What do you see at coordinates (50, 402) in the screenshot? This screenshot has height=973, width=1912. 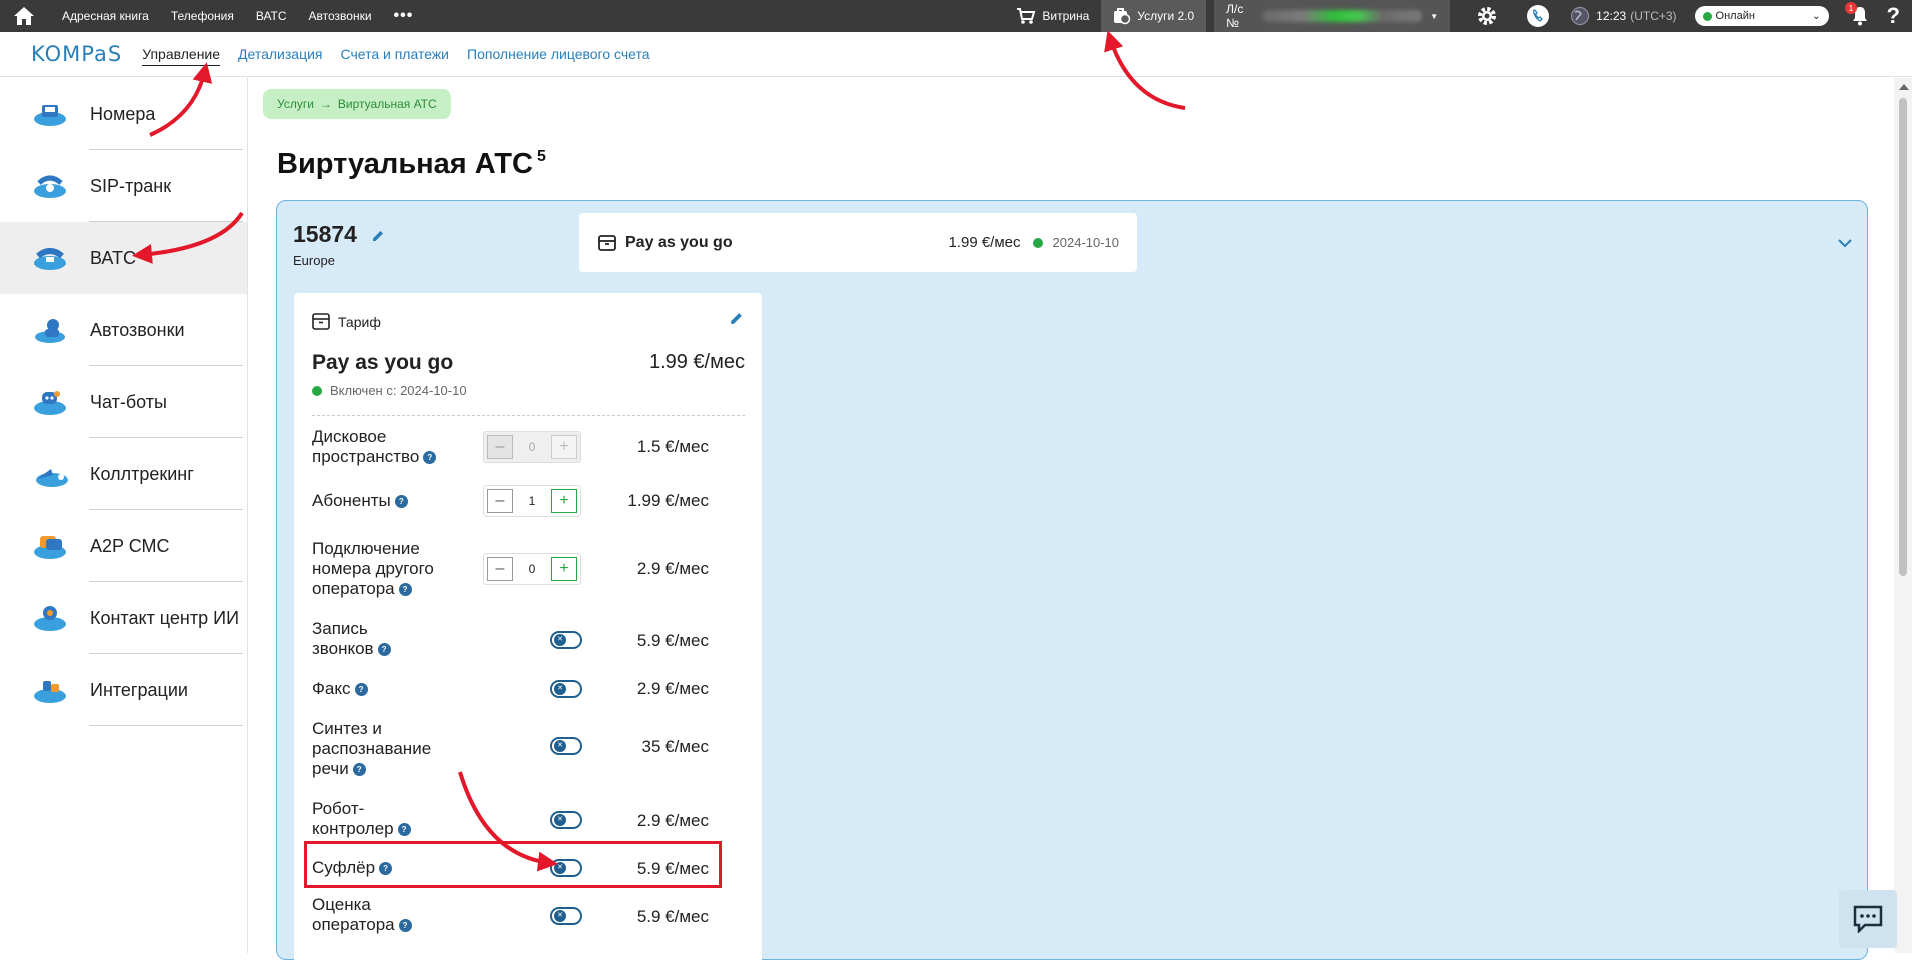 I see `chatbots-icon` at bounding box center [50, 402].